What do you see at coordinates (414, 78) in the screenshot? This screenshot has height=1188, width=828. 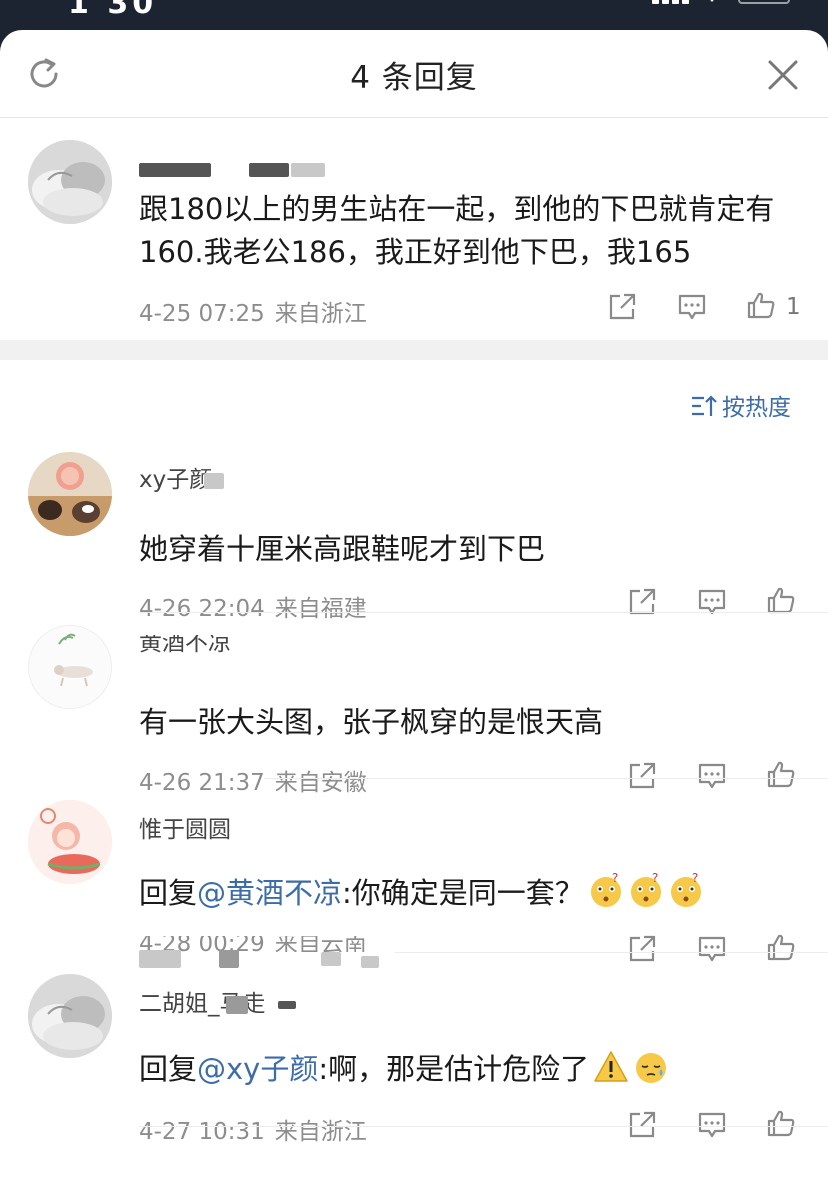 I see `sheet-title: 4 条回复` at bounding box center [414, 78].